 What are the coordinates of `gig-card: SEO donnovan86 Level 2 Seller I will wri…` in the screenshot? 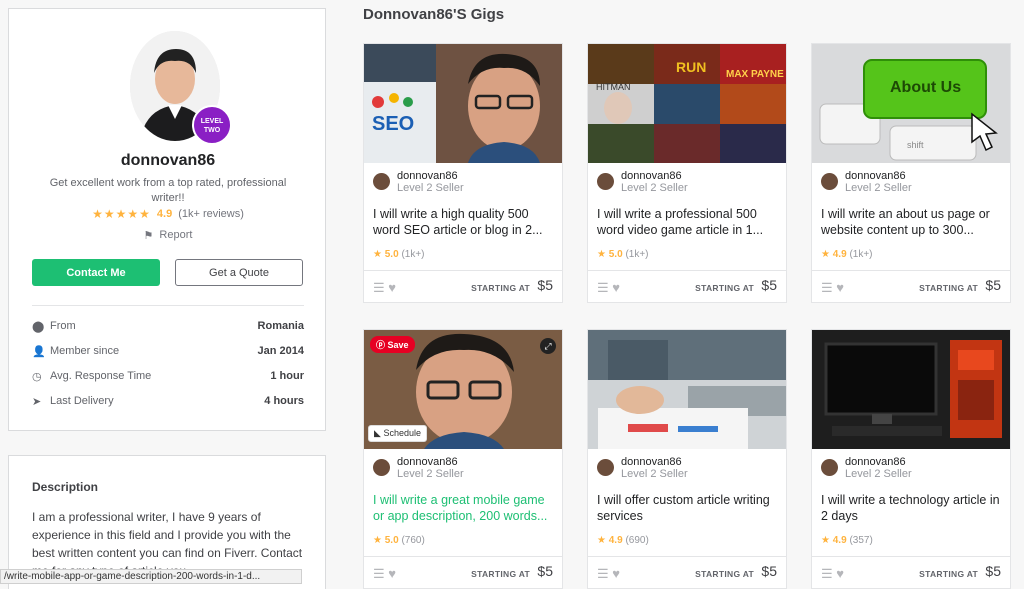 It's located at (463, 173).